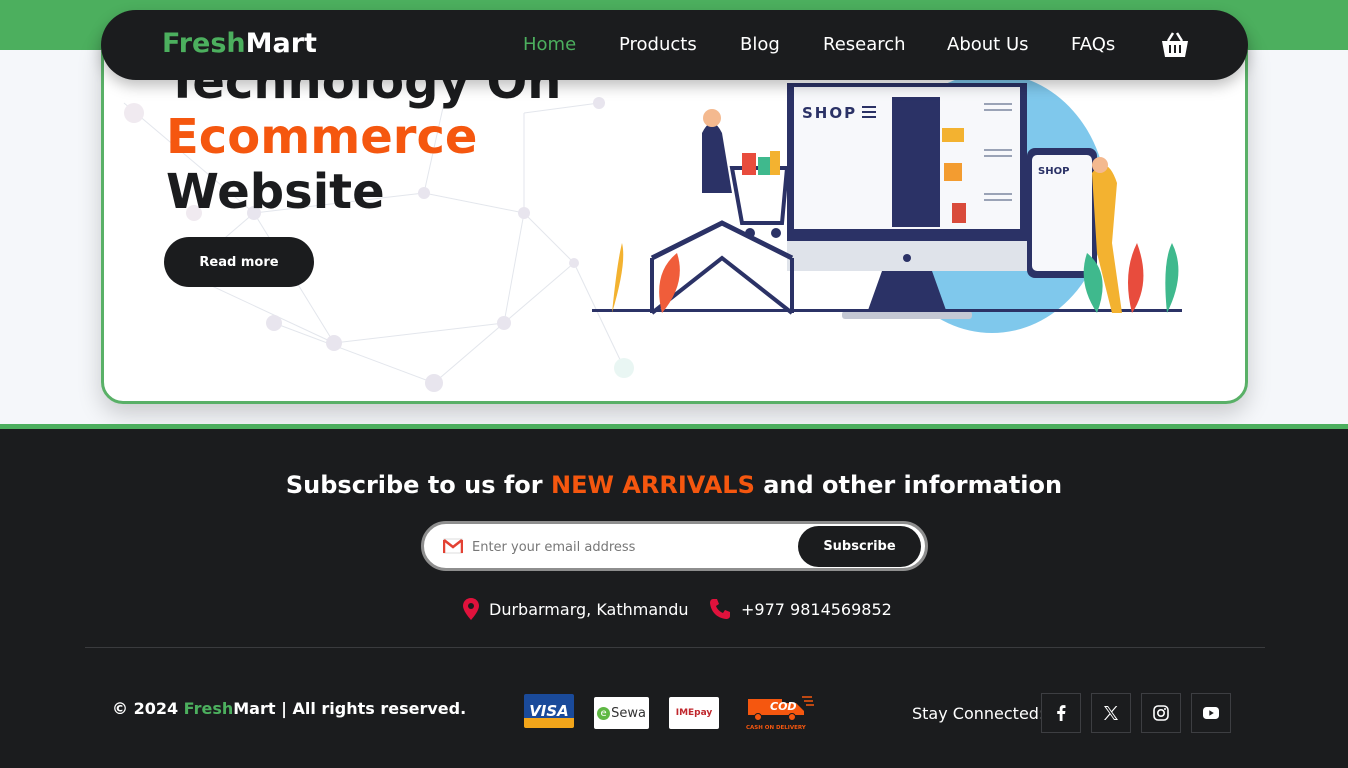  Describe the element at coordinates (675, 647) in the screenshot. I see `footer-divider` at that location.